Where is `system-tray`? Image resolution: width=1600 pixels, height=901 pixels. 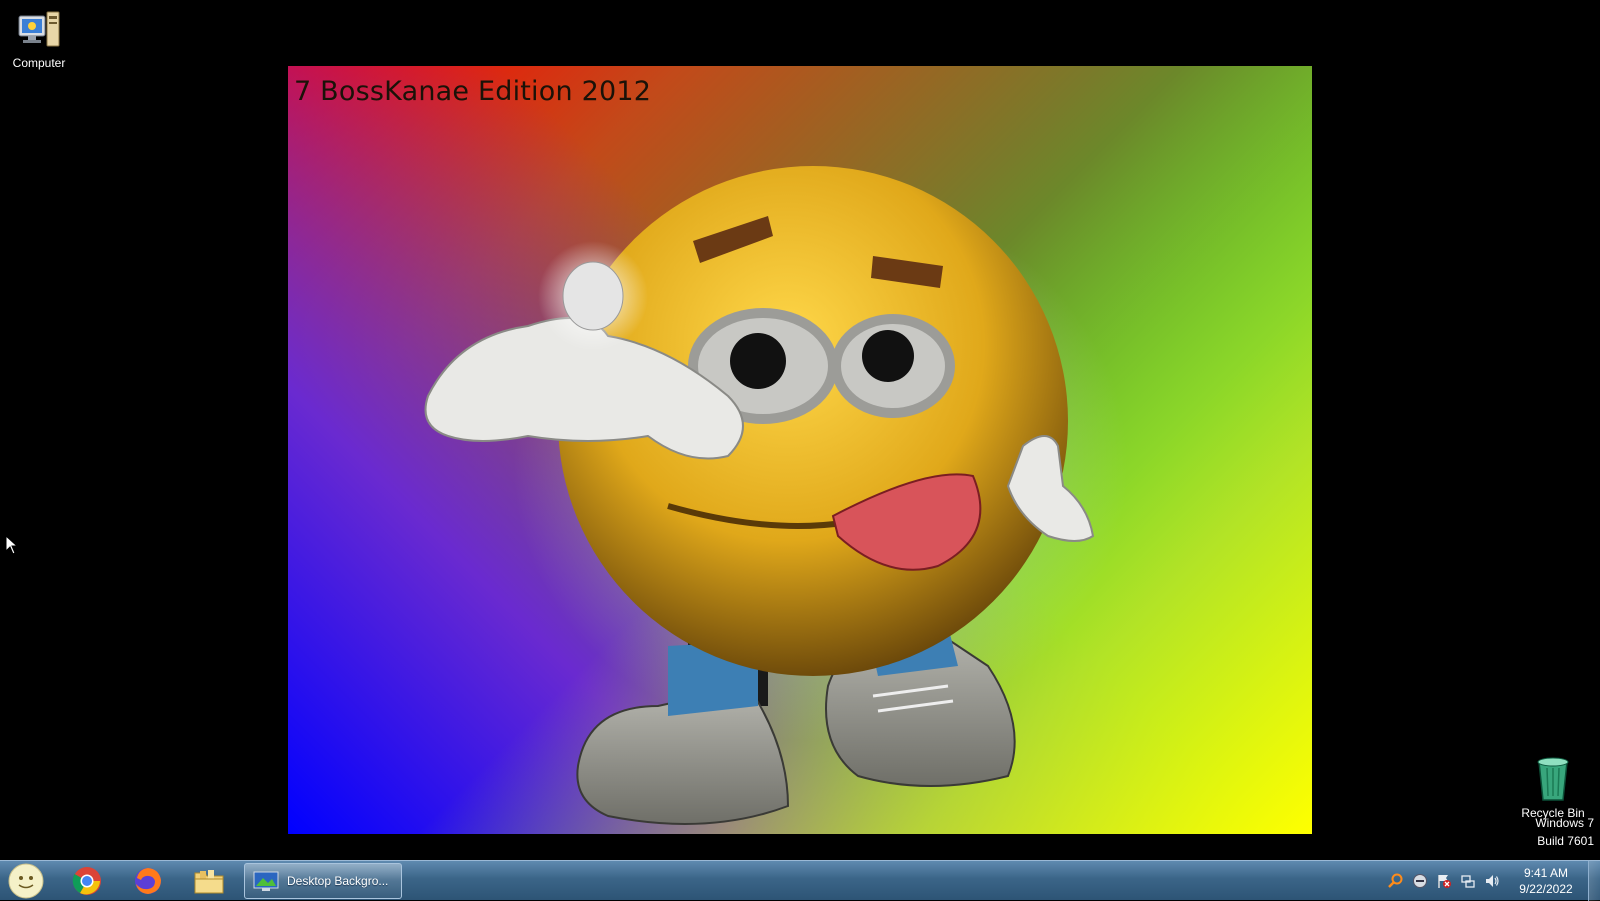 system-tray is located at coordinates (1444, 881).